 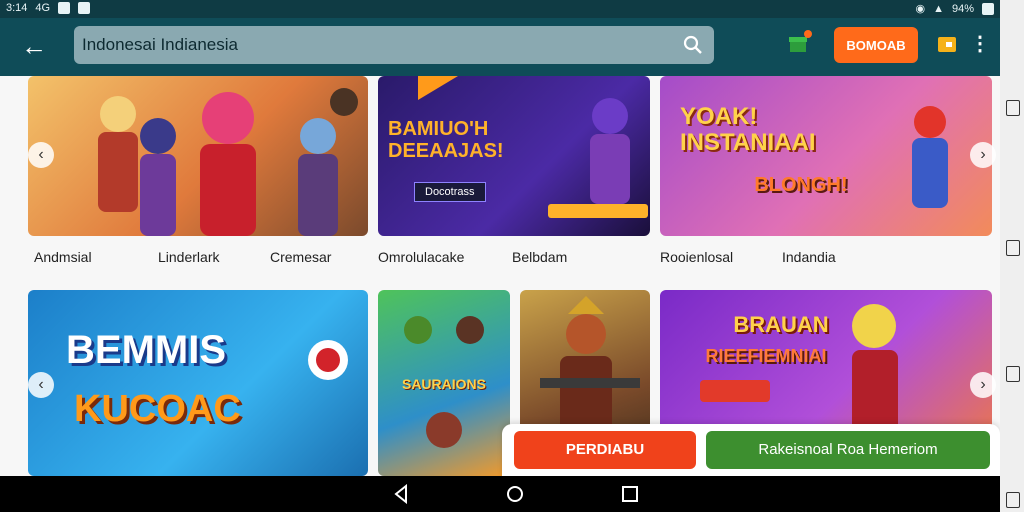 What do you see at coordinates (826, 156) in the screenshot?
I see `banner-tile-3: YOAK! INSTANIAAI BLONGH!` at bounding box center [826, 156].